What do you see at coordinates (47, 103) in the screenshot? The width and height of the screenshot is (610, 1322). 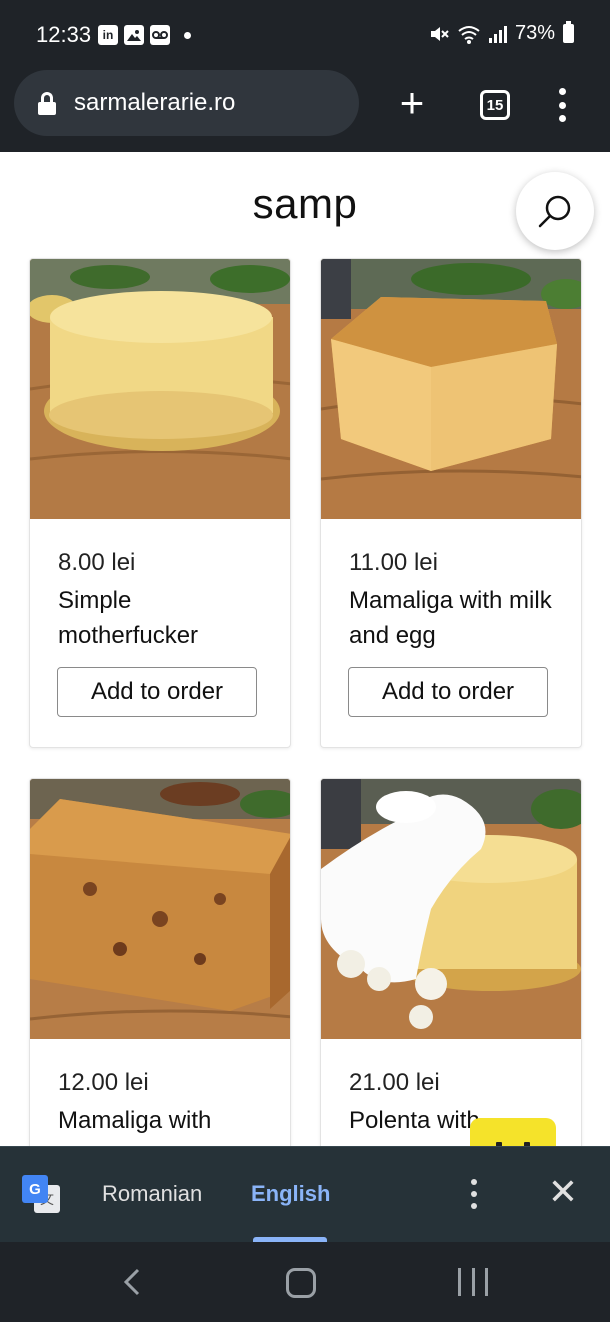 I see `lock-icon` at bounding box center [47, 103].